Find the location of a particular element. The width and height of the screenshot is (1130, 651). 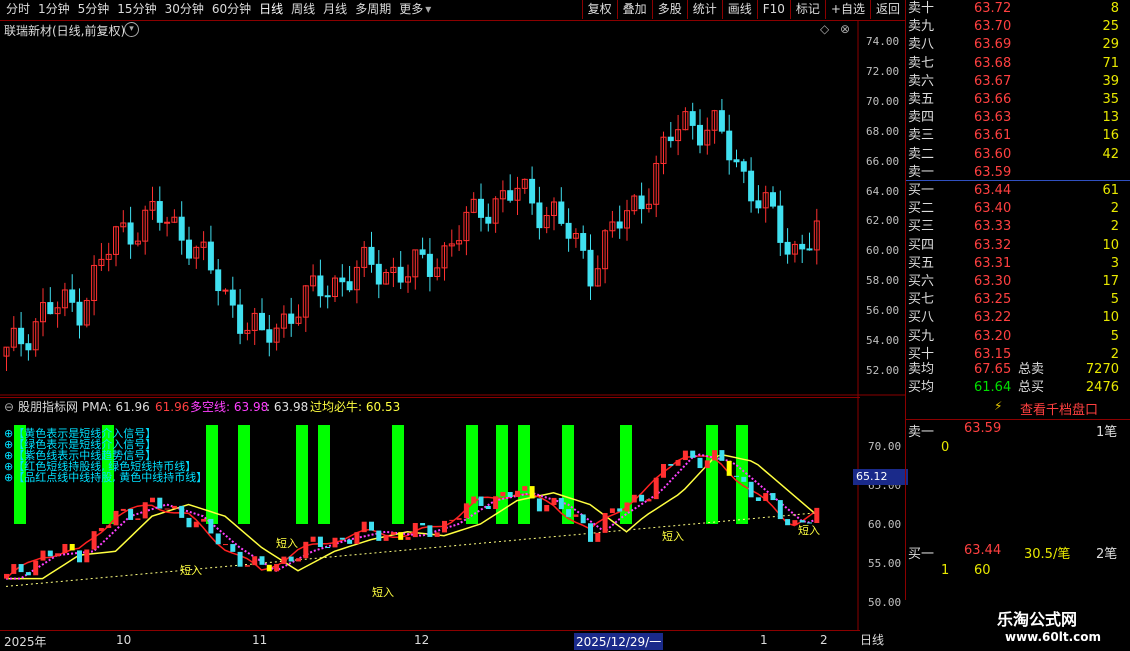

orderbook-row: 买二 63.40 2 is located at coordinates (1018, 209).